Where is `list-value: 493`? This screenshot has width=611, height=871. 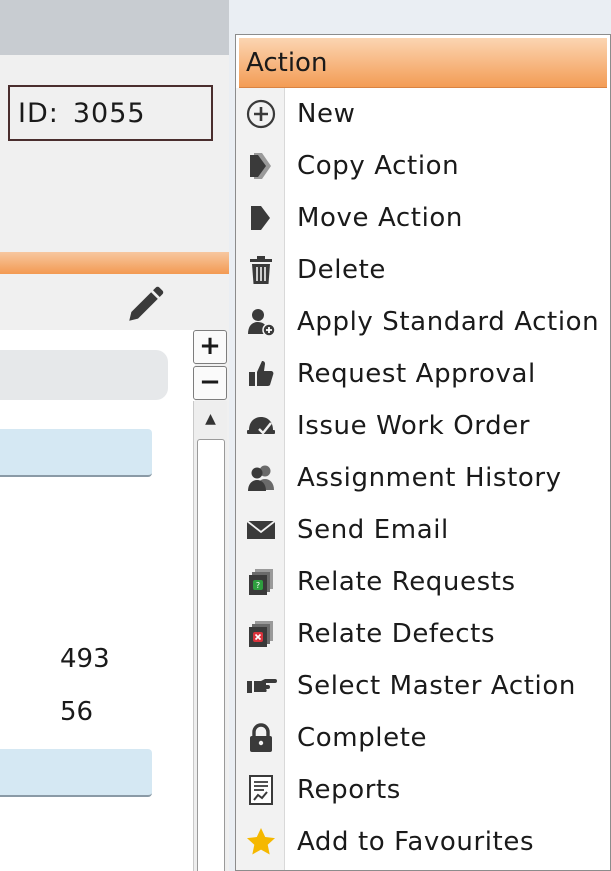 list-value: 493 is located at coordinates (85, 659).